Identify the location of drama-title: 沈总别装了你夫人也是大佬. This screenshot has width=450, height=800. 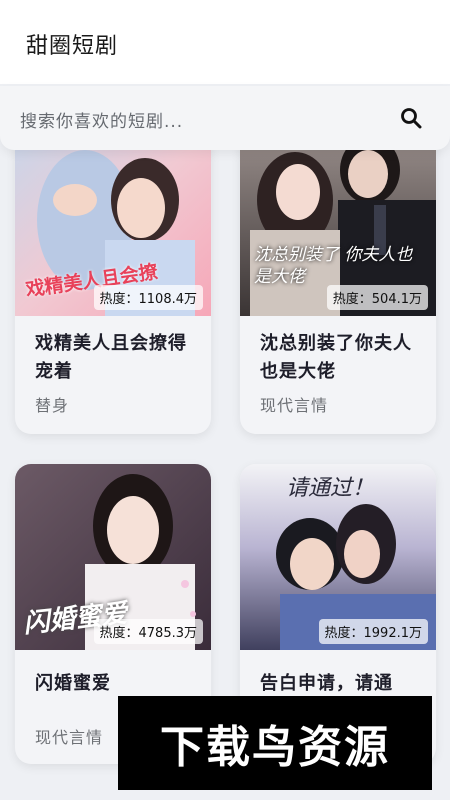
(342, 358).